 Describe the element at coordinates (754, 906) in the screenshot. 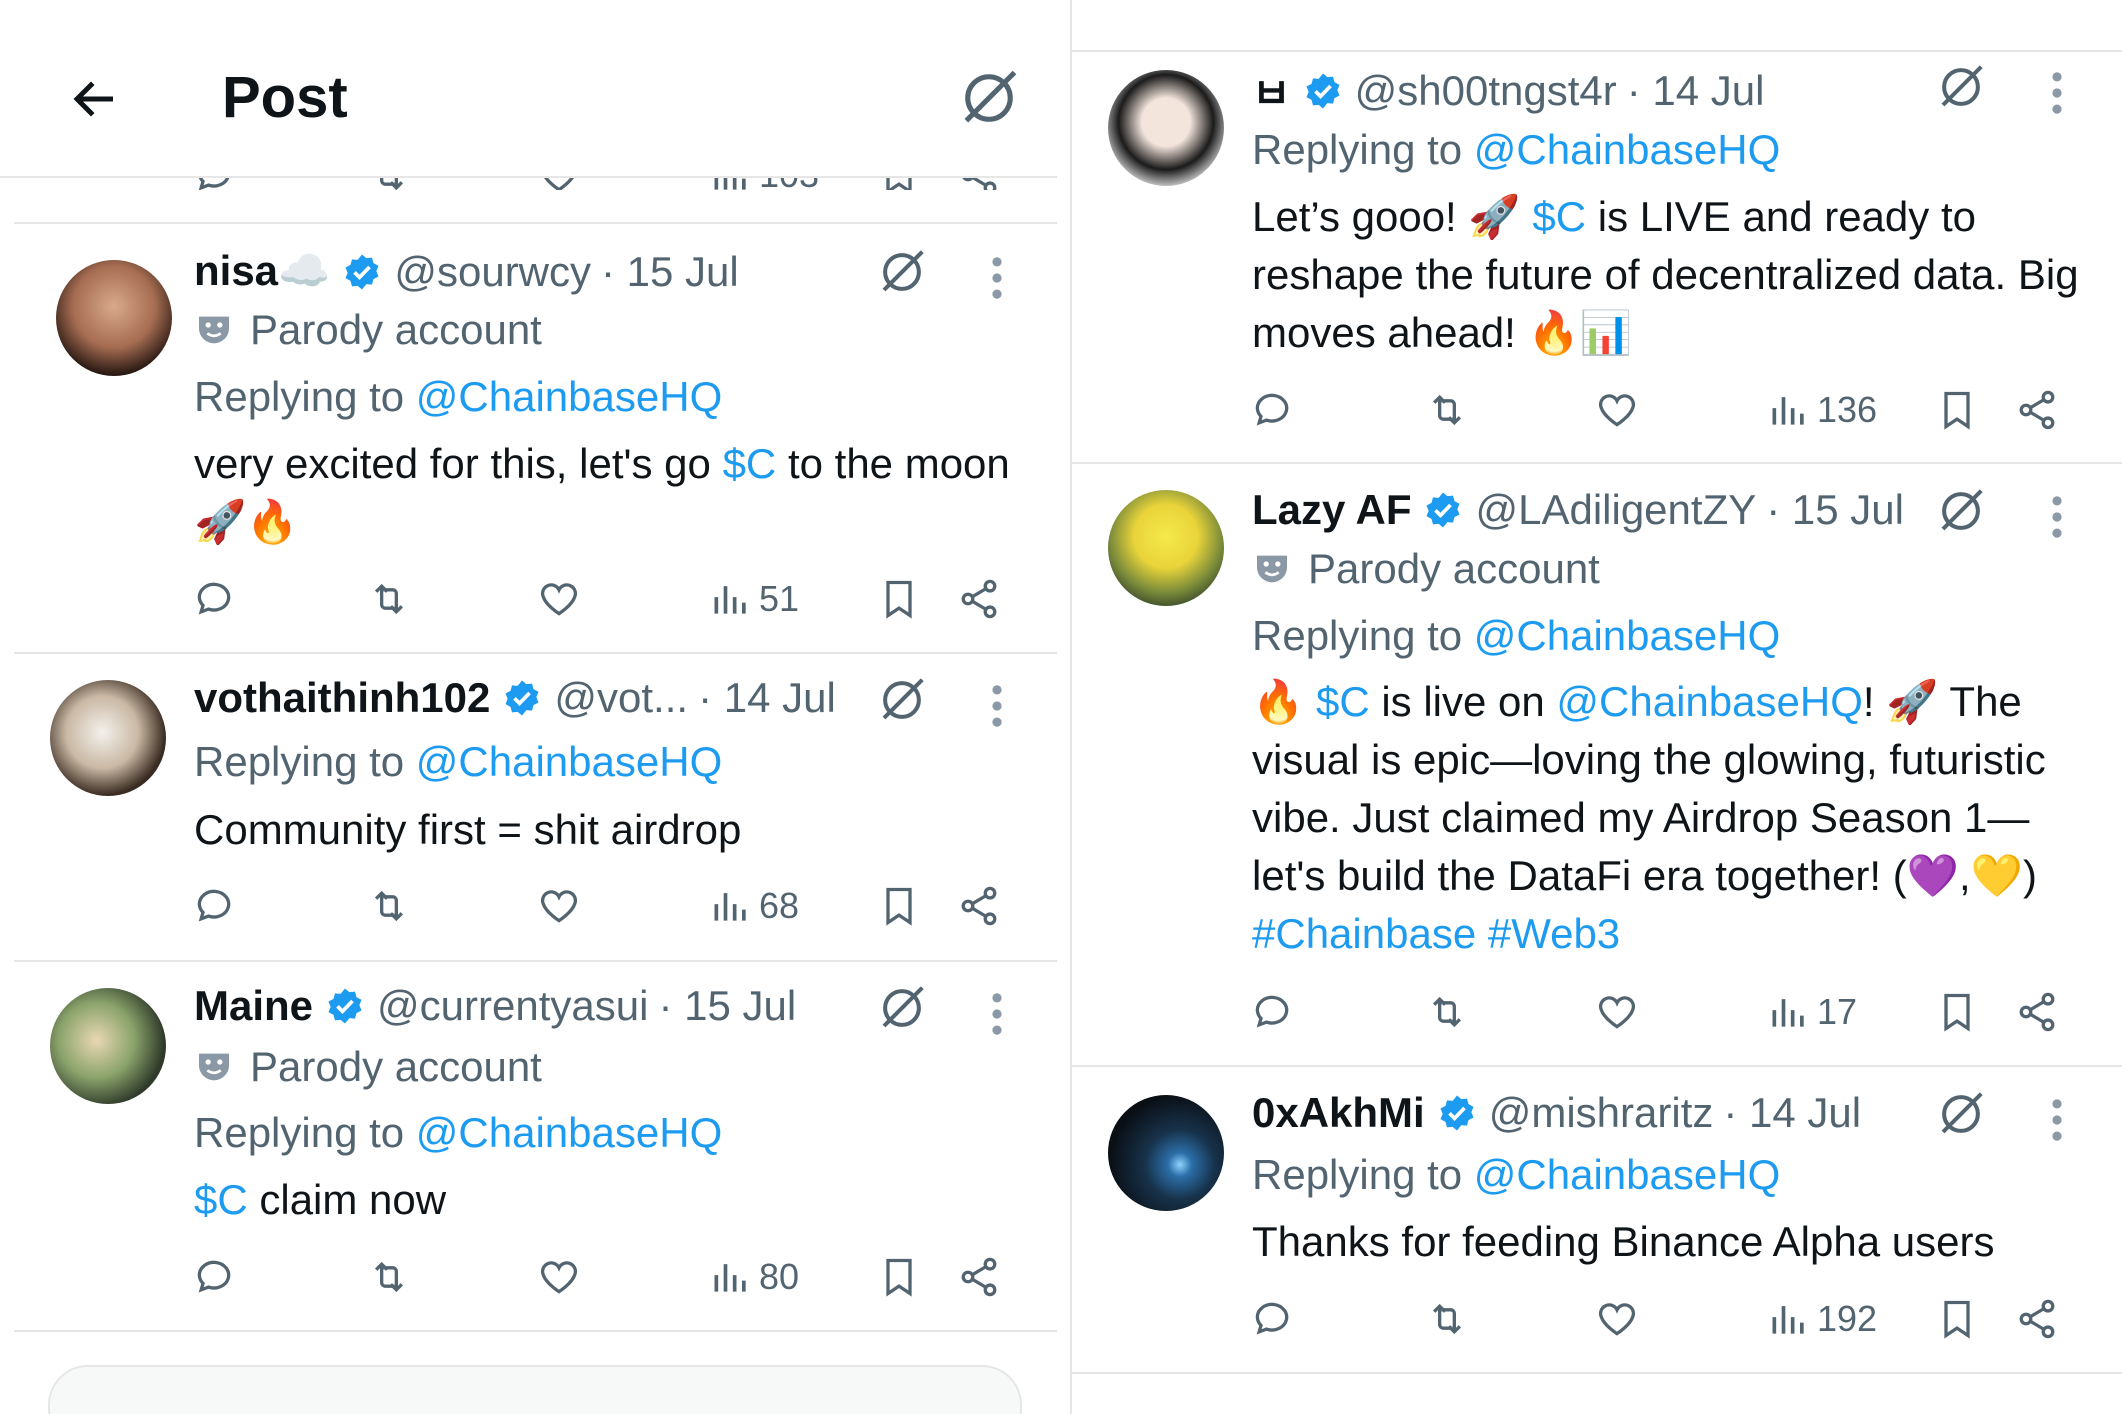

I see `views-button: 68` at that location.